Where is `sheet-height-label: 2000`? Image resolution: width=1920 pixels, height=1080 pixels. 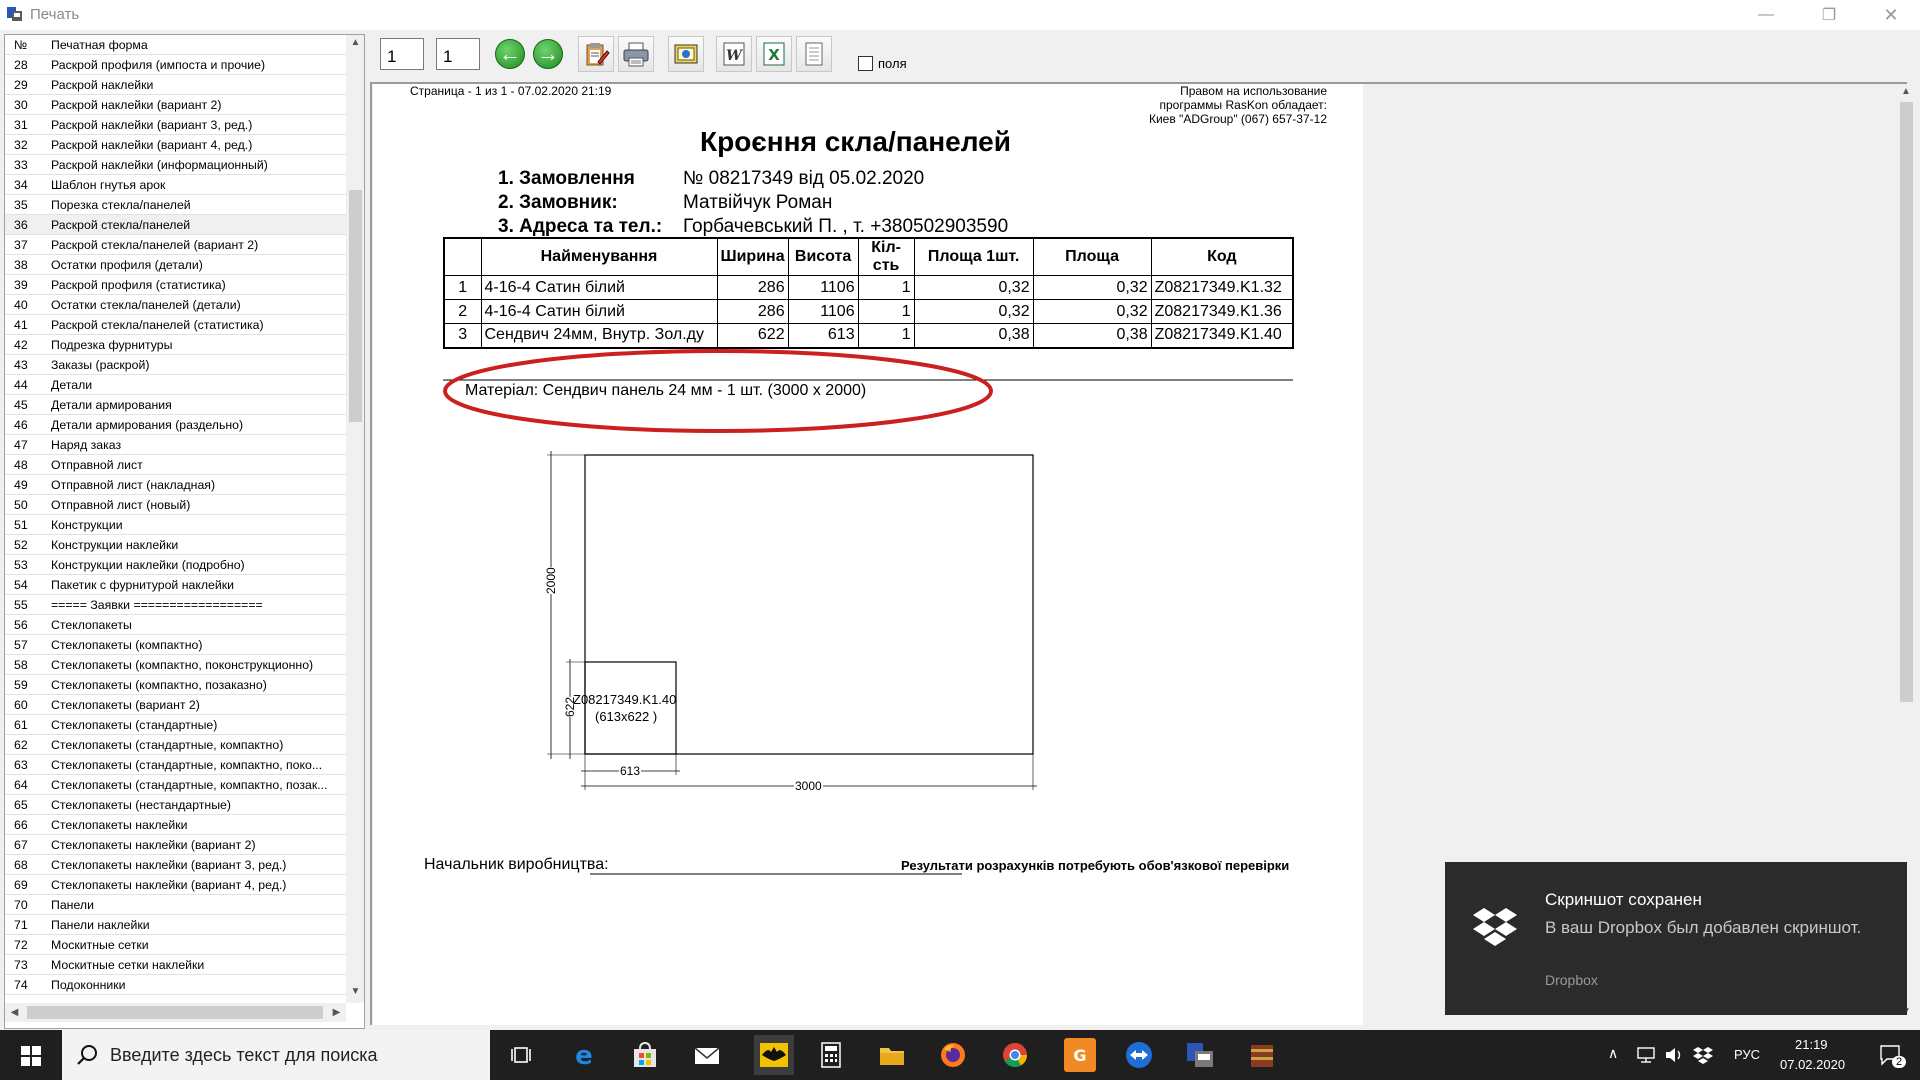
sheet-height-label: 2000 is located at coordinates (551, 580).